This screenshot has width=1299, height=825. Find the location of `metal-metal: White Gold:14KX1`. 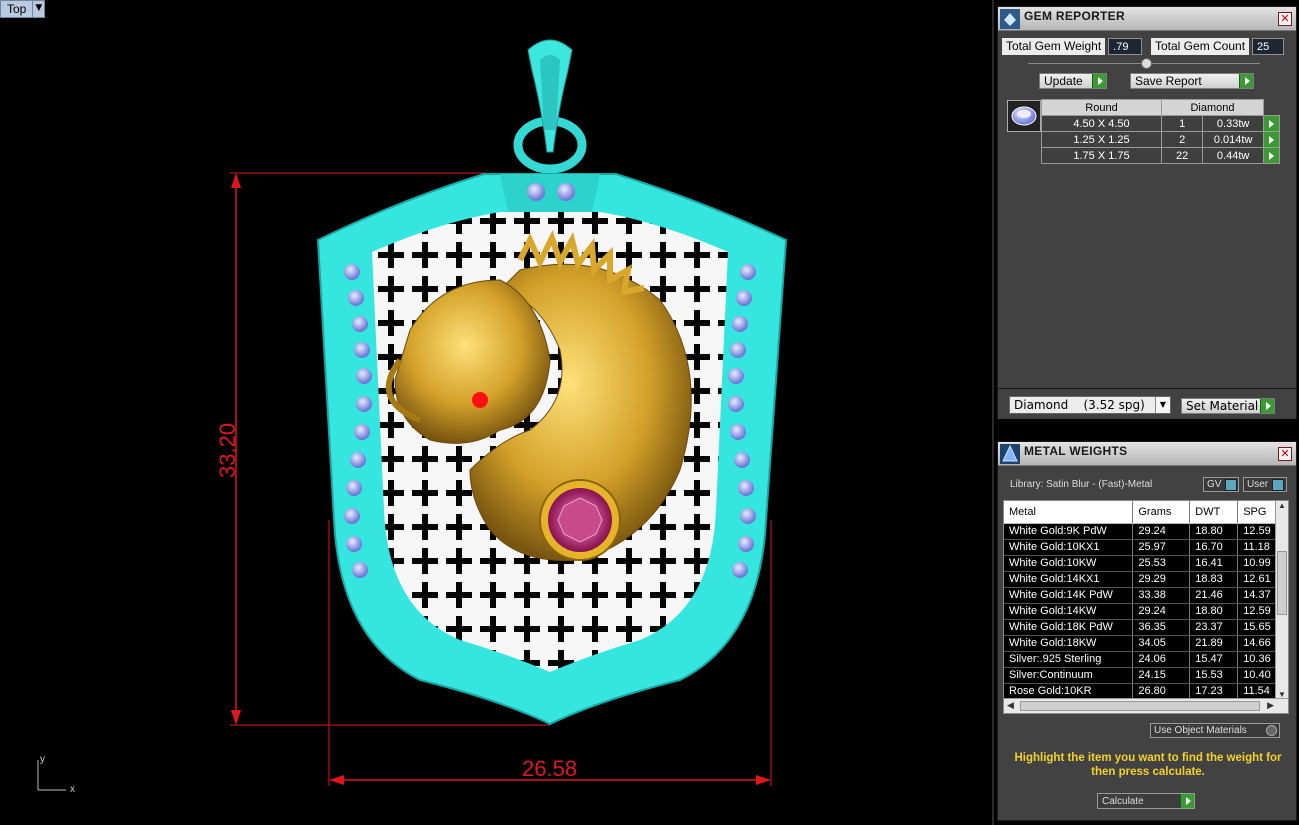

metal-metal: White Gold:14KX1 is located at coordinates (1069, 579).